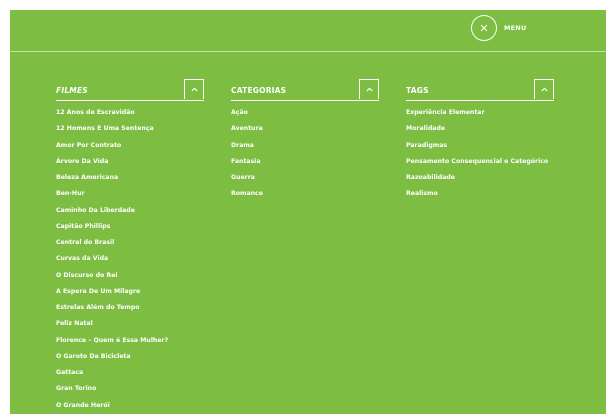 Image resolution: width=606 pixels, height=414 pixels. Describe the element at coordinates (480, 181) in the screenshot. I see `tags-item: Razoabilidade` at that location.